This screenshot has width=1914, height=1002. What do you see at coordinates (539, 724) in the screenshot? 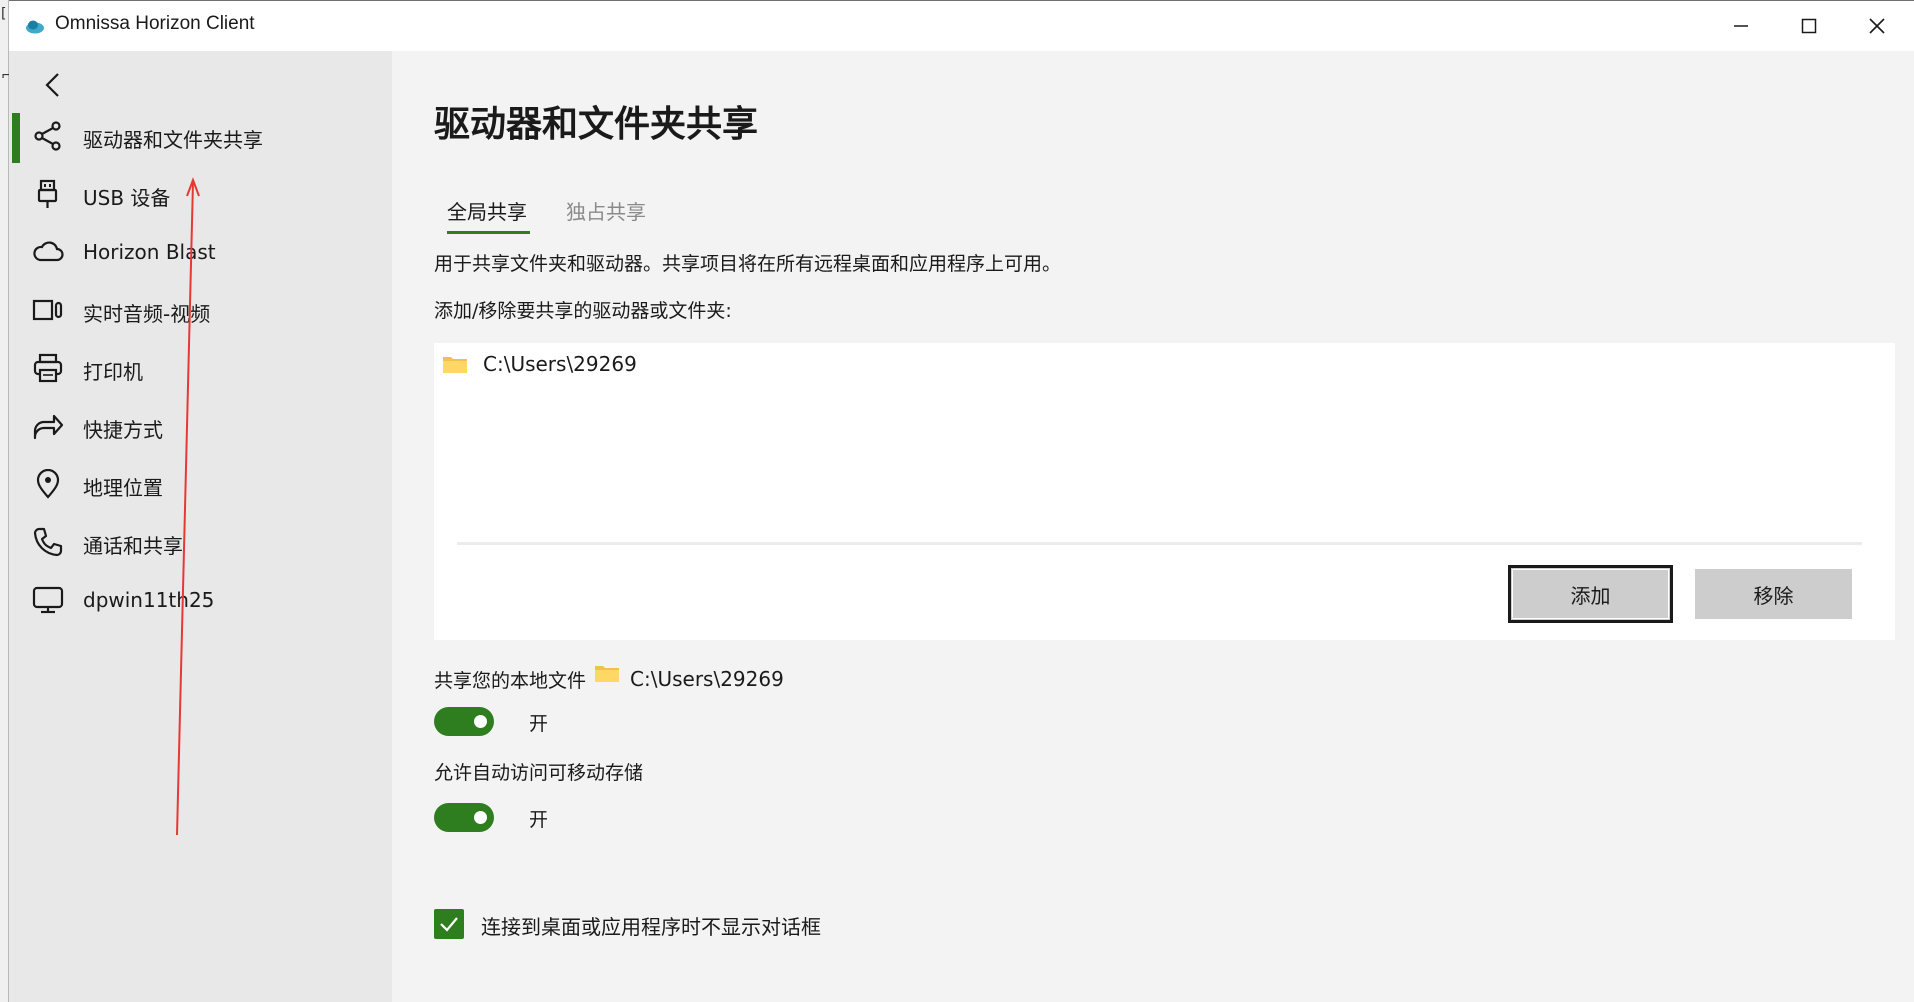
I see `share-local-toggle-state: 开` at bounding box center [539, 724].